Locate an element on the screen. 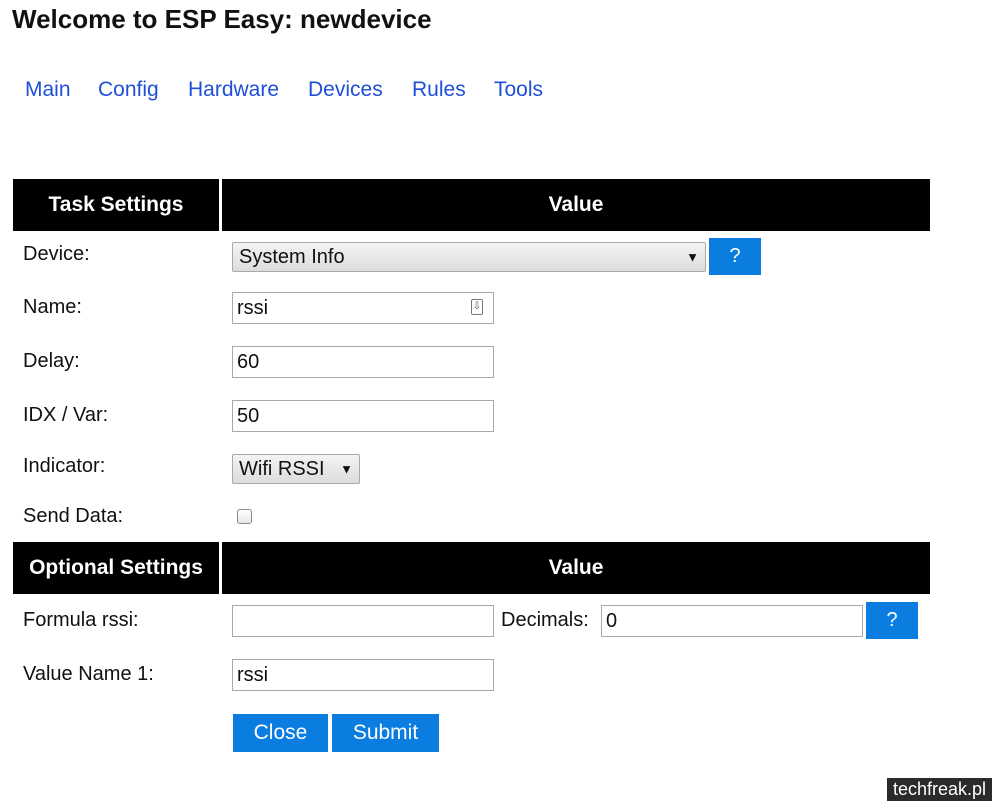 This screenshot has height=809, width=1000. idx-input: 50 is located at coordinates (363, 416).